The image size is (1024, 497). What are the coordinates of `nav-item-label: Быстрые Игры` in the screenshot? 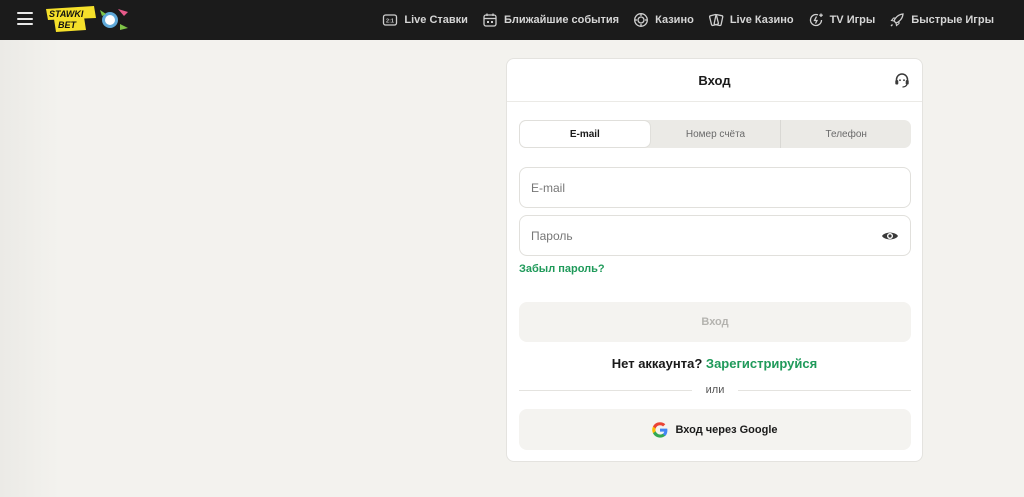 It's located at (952, 20).